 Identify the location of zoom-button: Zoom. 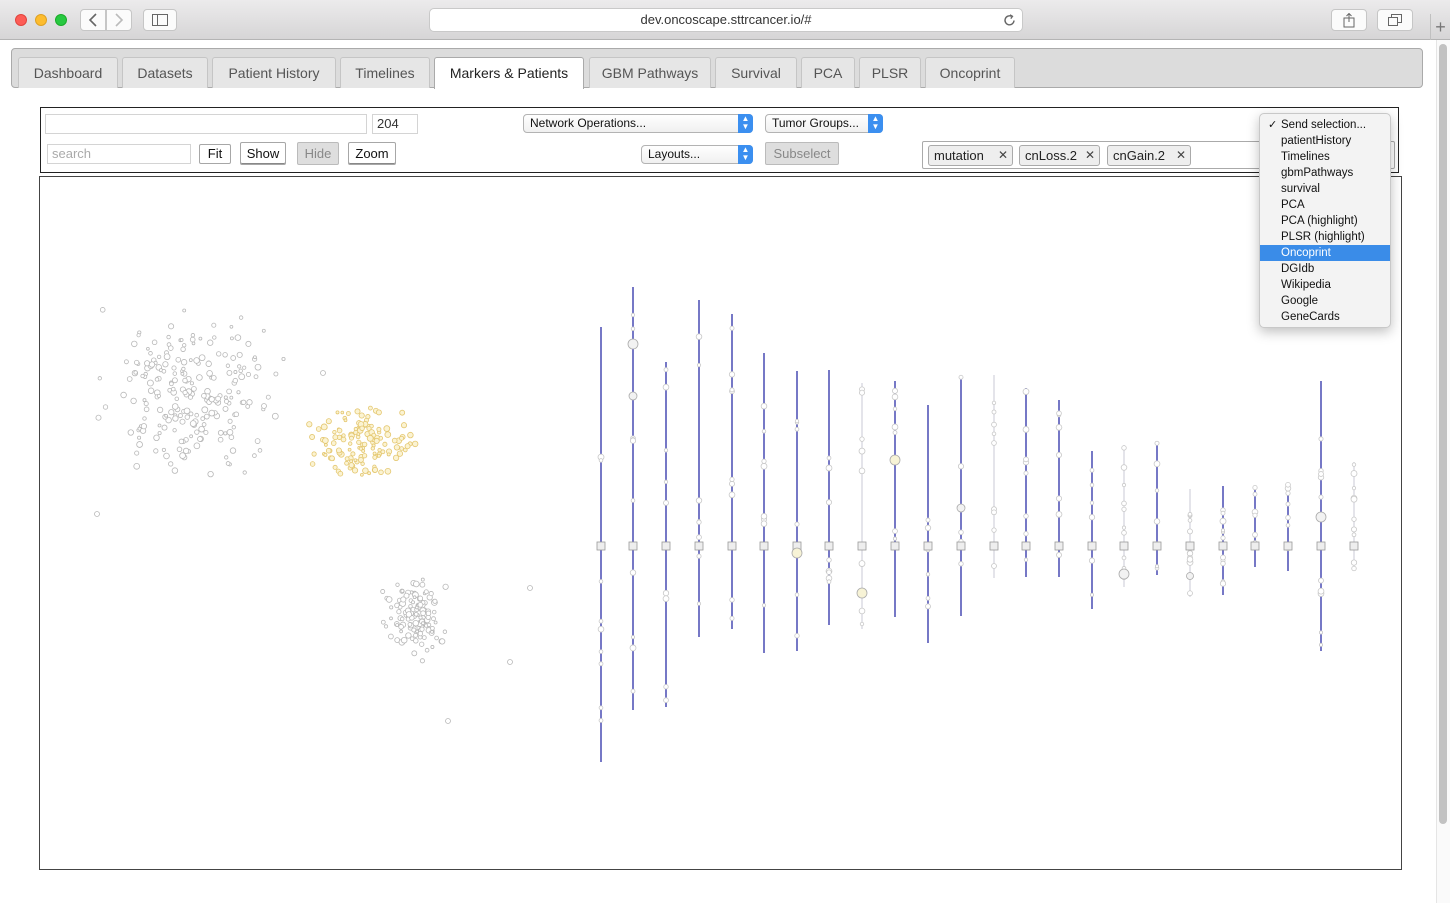
(372, 153).